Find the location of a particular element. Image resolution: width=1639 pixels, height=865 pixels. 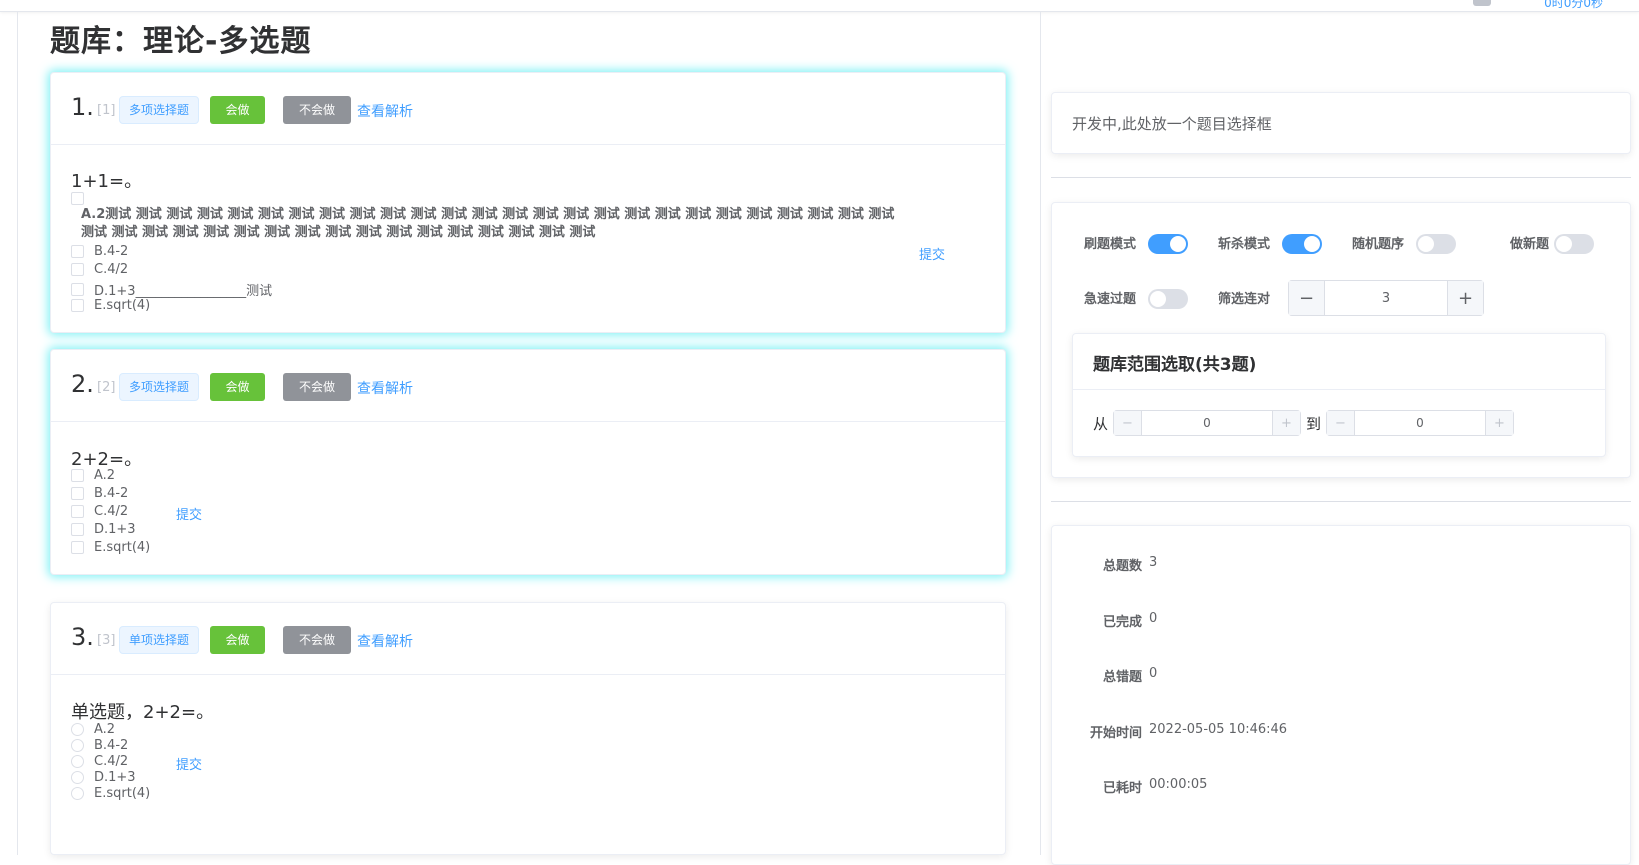

top-bar: 0时0分0秒 is located at coordinates (819, 6).